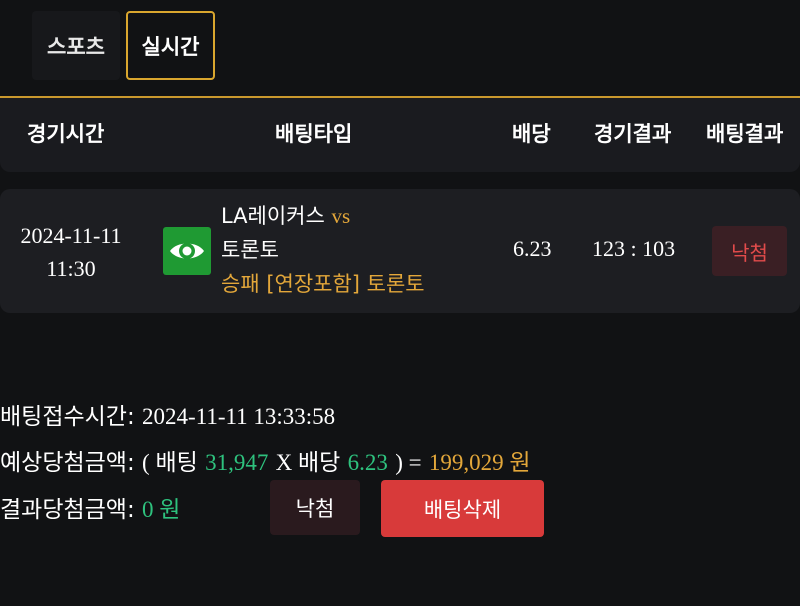 Image resolution: width=800 pixels, height=606 pixels. Describe the element at coordinates (239, 416) in the screenshot. I see `received-value: 2024-11-11 13:33:58` at that location.